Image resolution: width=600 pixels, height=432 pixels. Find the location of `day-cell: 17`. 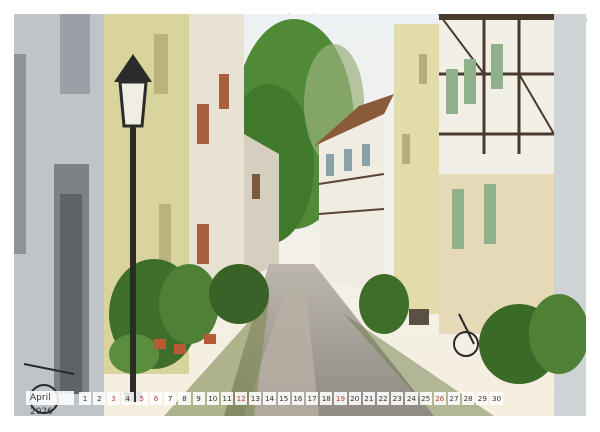

day-cell: 17 is located at coordinates (312, 398).